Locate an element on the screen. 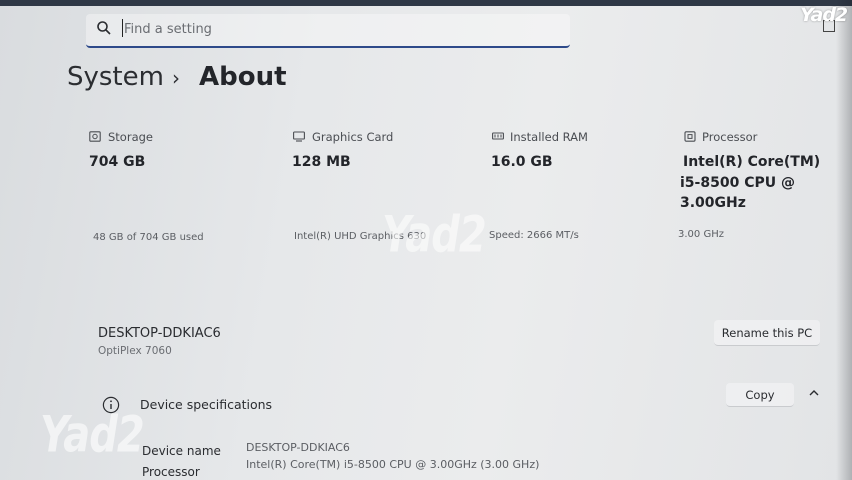 The image size is (852, 480). search-input is located at coordinates (334, 29).